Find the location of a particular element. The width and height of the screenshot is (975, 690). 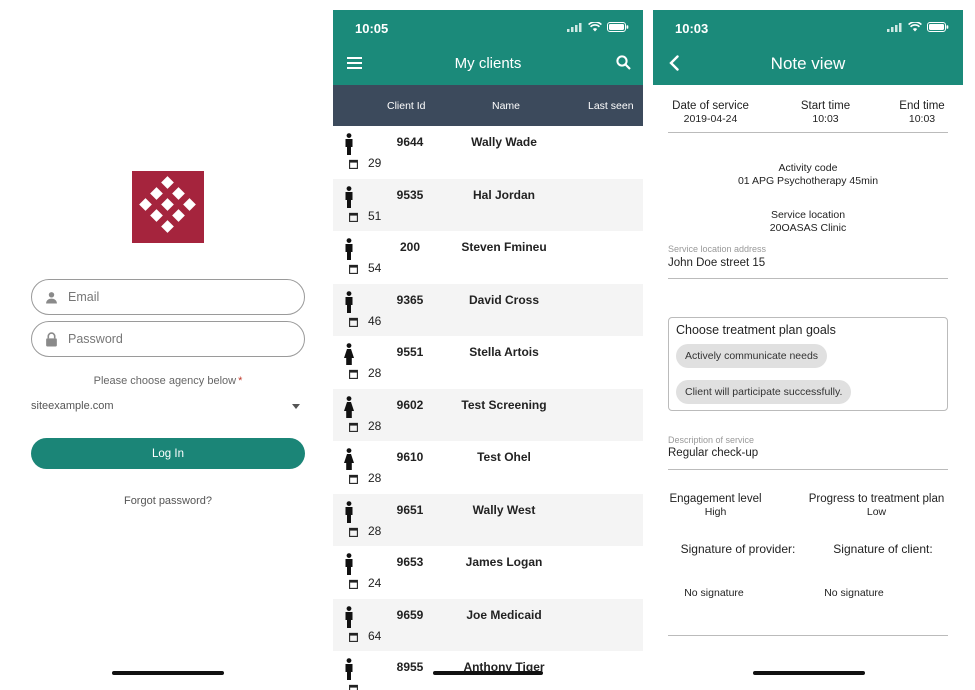

system-icons is located at coordinates (598, 27).